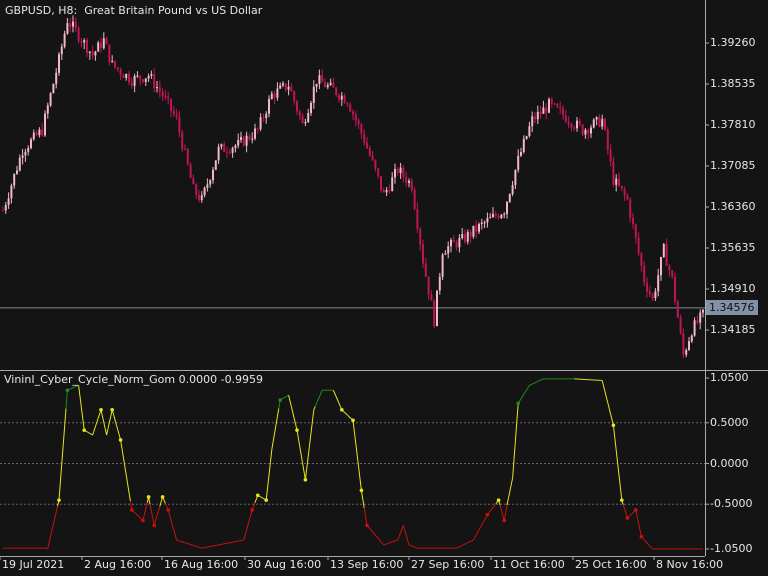 Image resolution: width=768 pixels, height=576 pixels. I want to click on price-tick-label: 1.36360, so click(733, 206).